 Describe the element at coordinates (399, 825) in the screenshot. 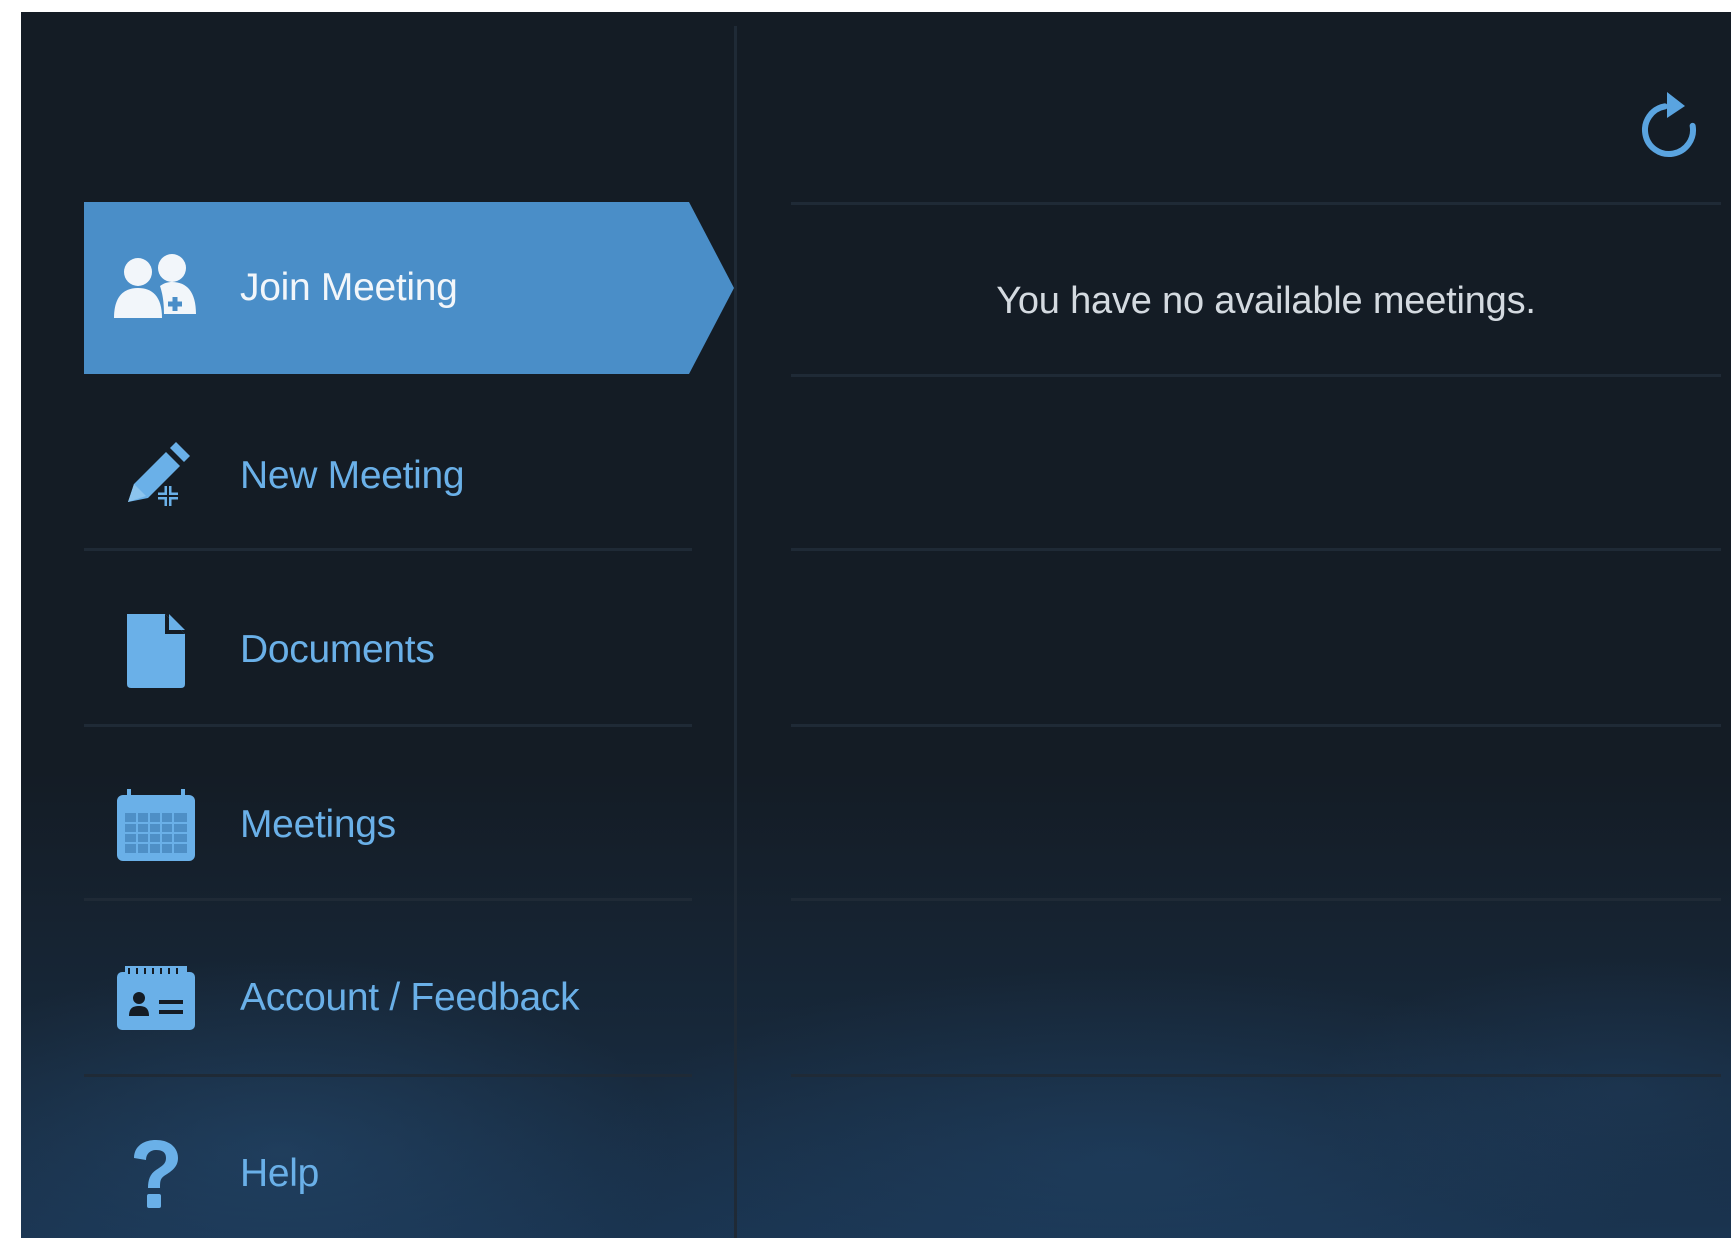

I see `sidebar-item-meetings: Meetings` at that location.